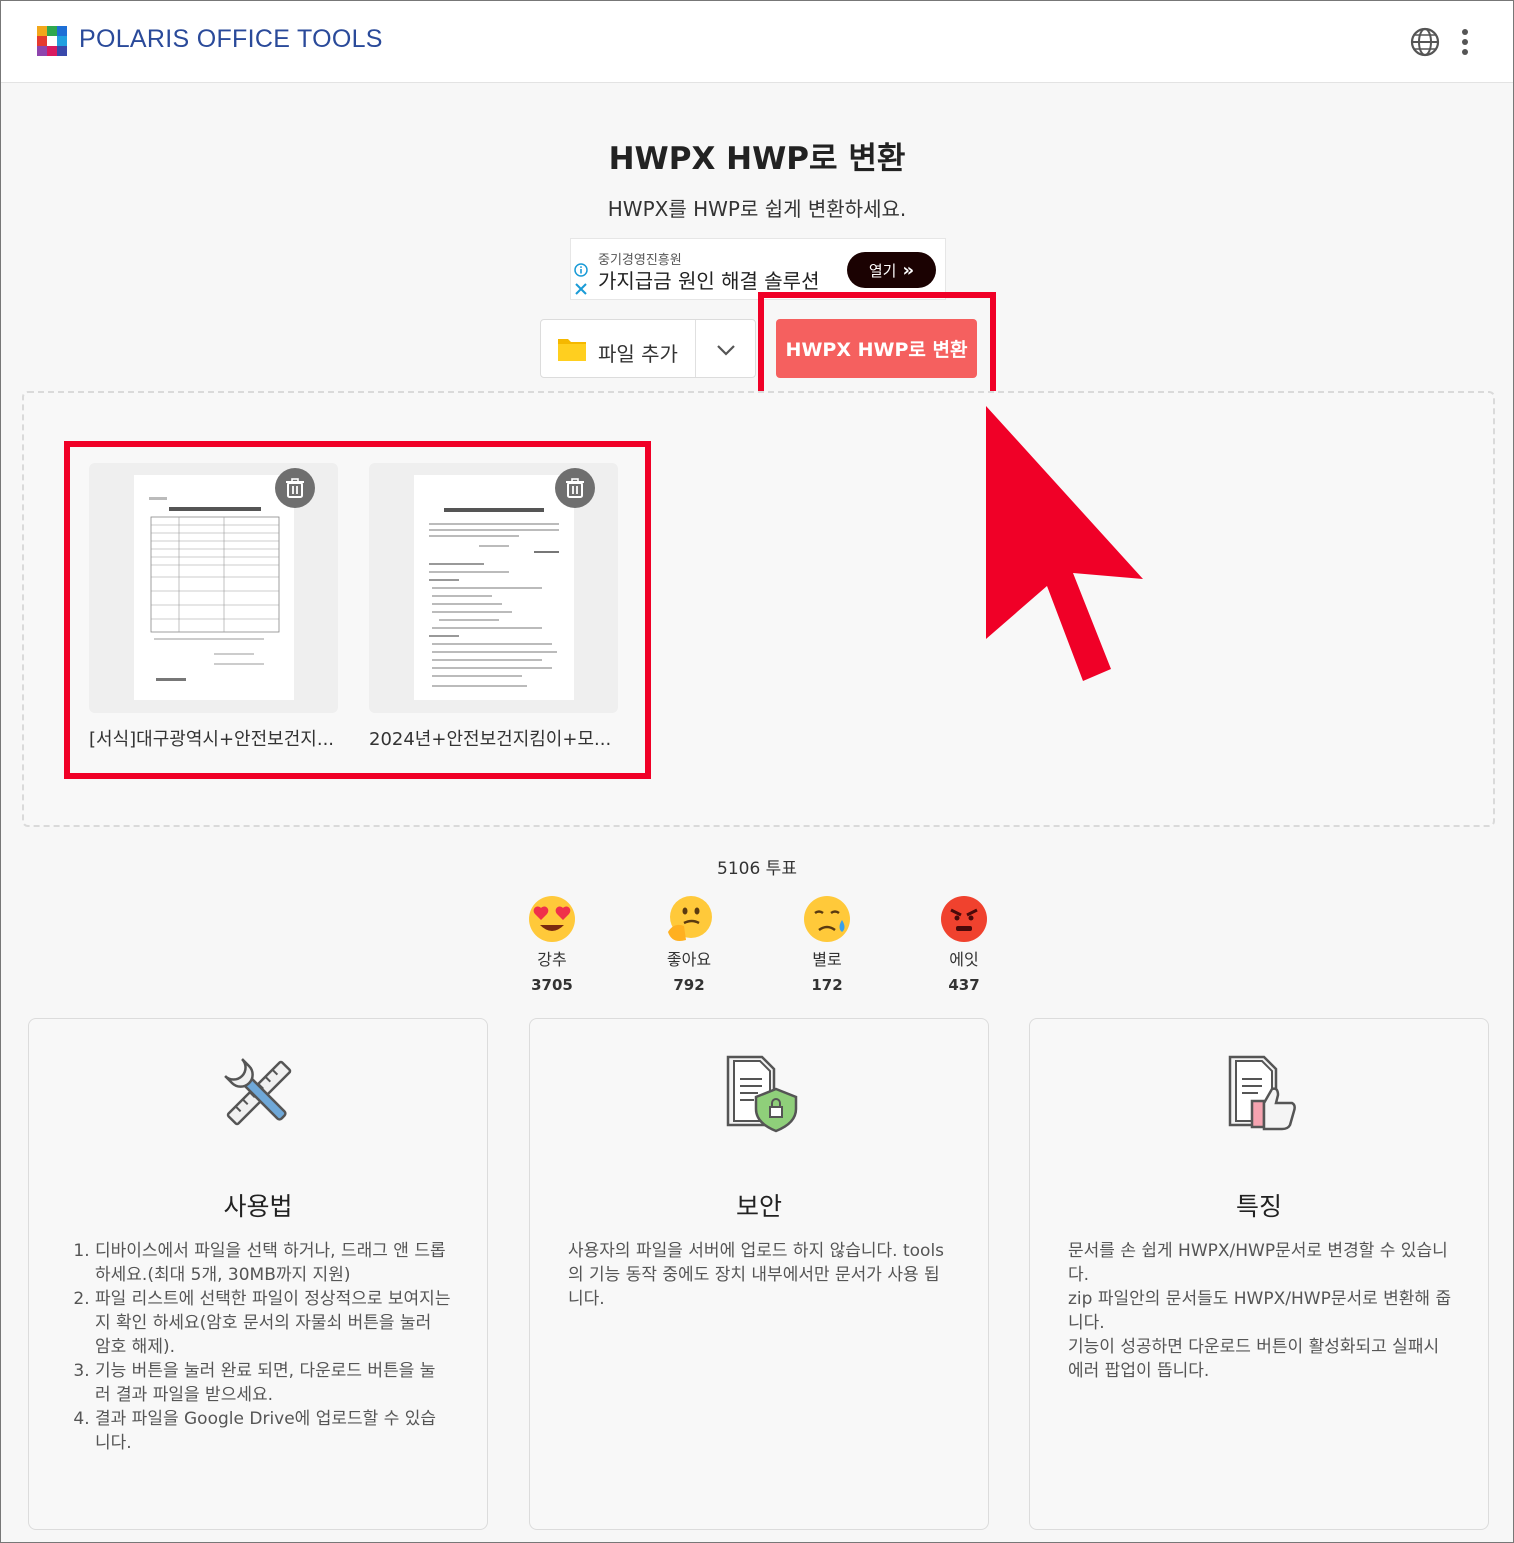 This screenshot has width=1514, height=1543. What do you see at coordinates (882, 270) in the screenshot?
I see `ad-open-label: 열기` at bounding box center [882, 270].